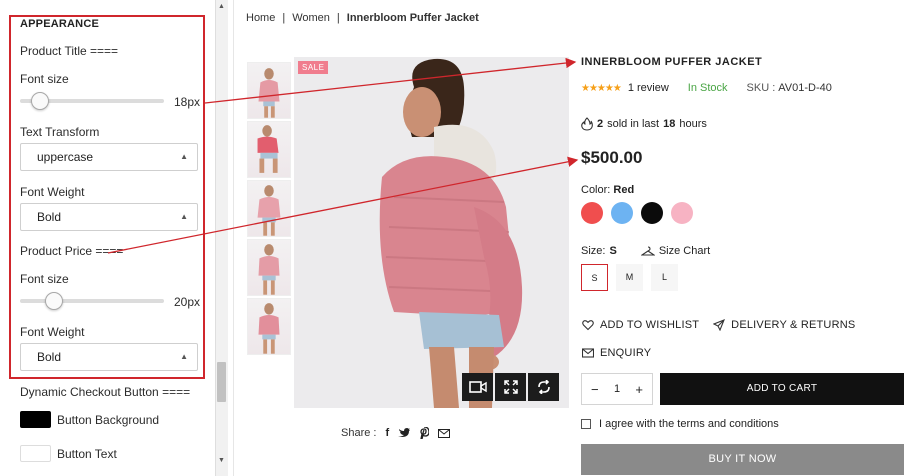  What do you see at coordinates (637, 213) in the screenshot?
I see `color-swatches` at bounding box center [637, 213].